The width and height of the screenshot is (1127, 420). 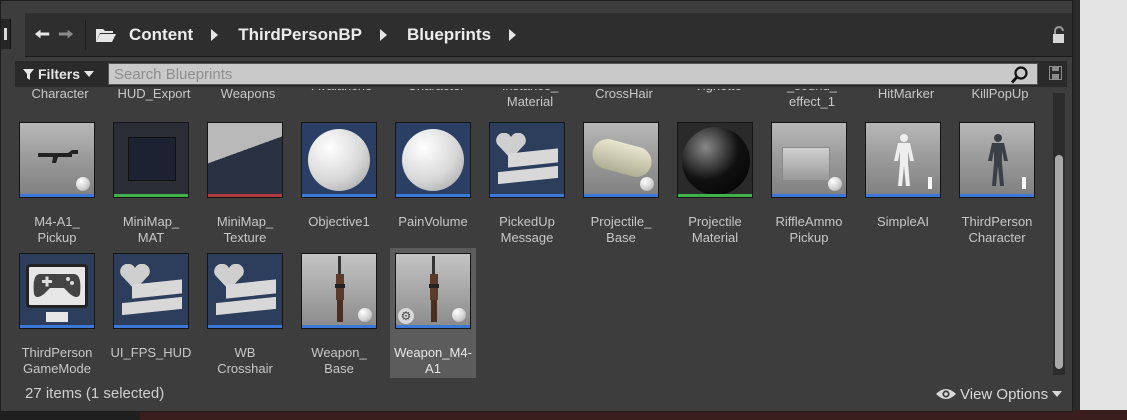 I want to click on asset-tile: Objective1, so click(x=339, y=176).